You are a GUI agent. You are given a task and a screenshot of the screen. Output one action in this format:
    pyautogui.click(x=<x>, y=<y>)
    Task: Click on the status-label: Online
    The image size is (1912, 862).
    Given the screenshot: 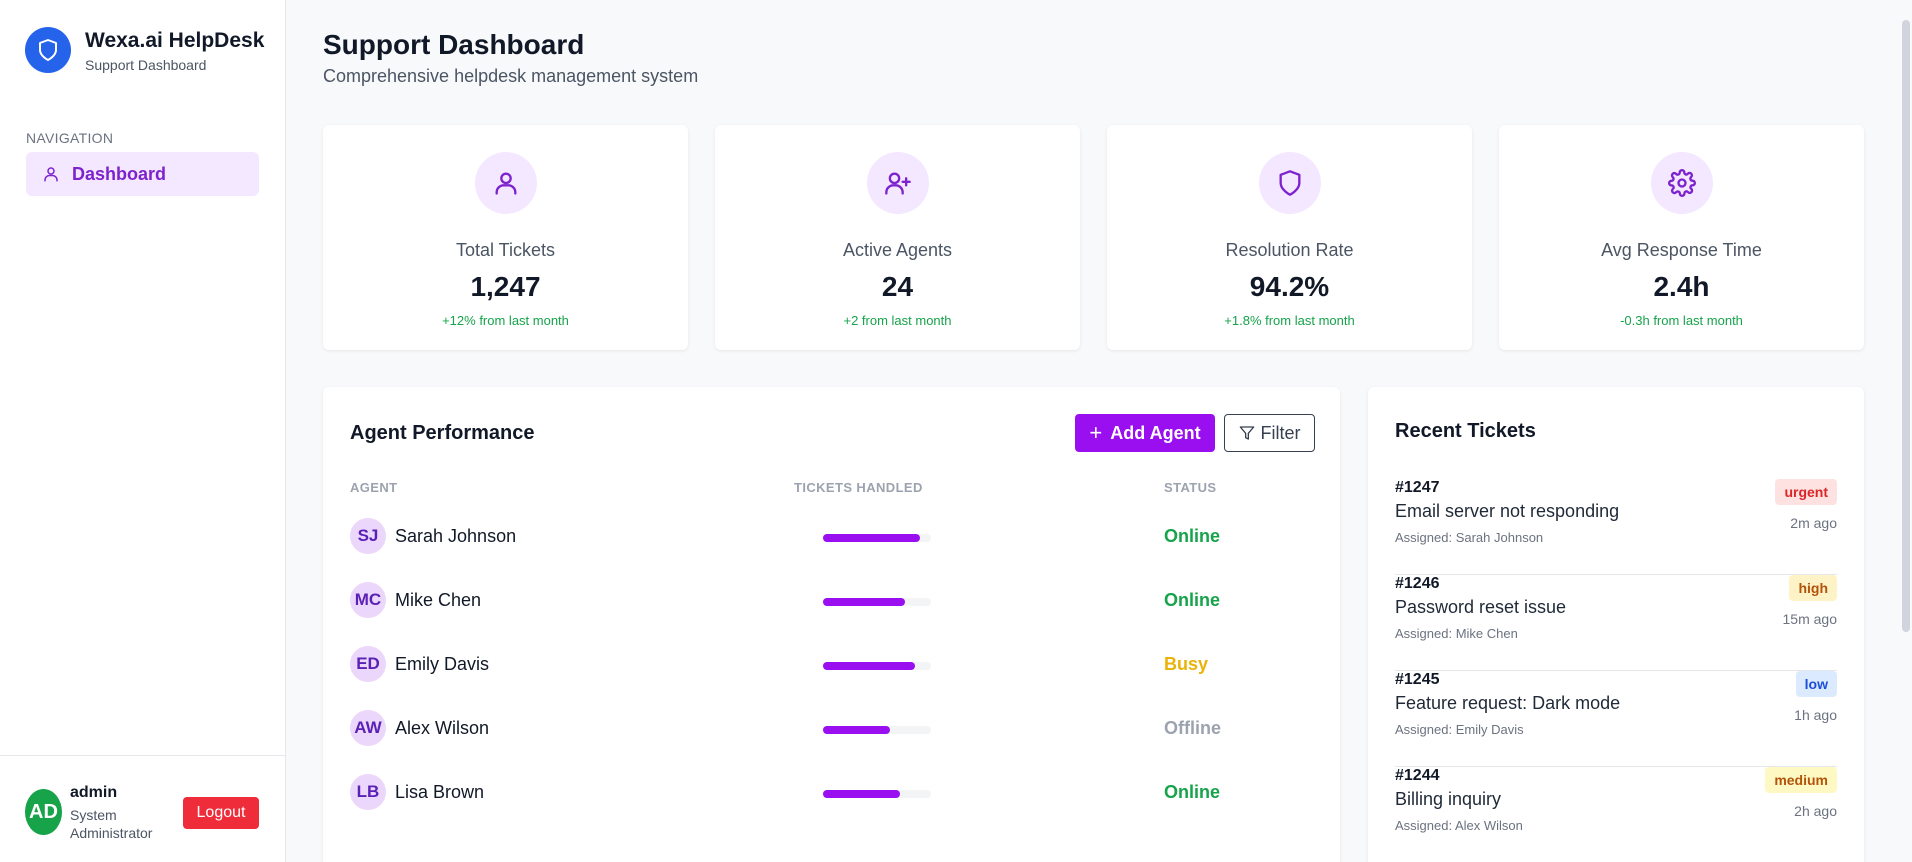 What is the action you would take?
    pyautogui.click(x=1192, y=600)
    